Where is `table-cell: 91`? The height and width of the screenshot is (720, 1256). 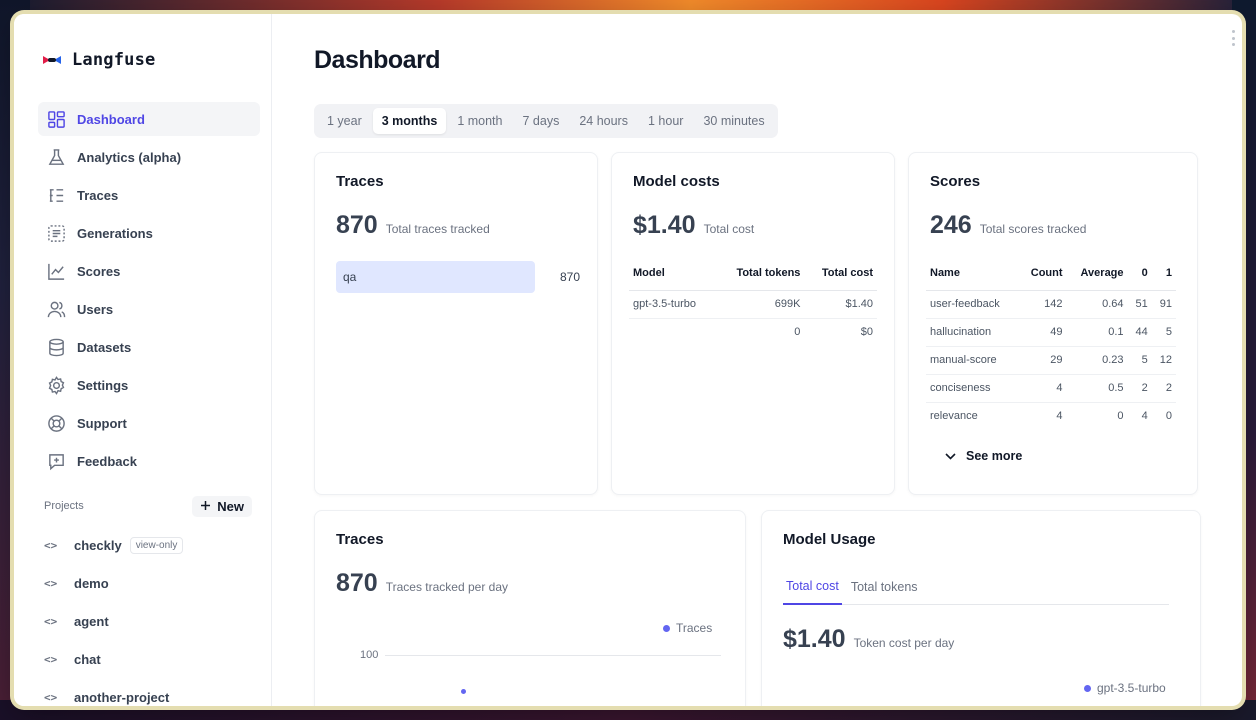
table-cell: 91 is located at coordinates (1163, 304).